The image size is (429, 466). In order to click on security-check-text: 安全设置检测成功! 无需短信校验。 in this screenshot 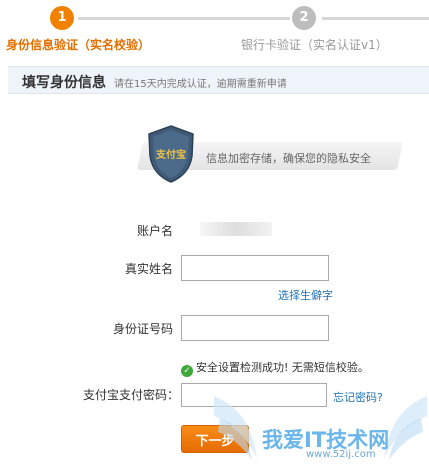, I will do `click(282, 367)`.